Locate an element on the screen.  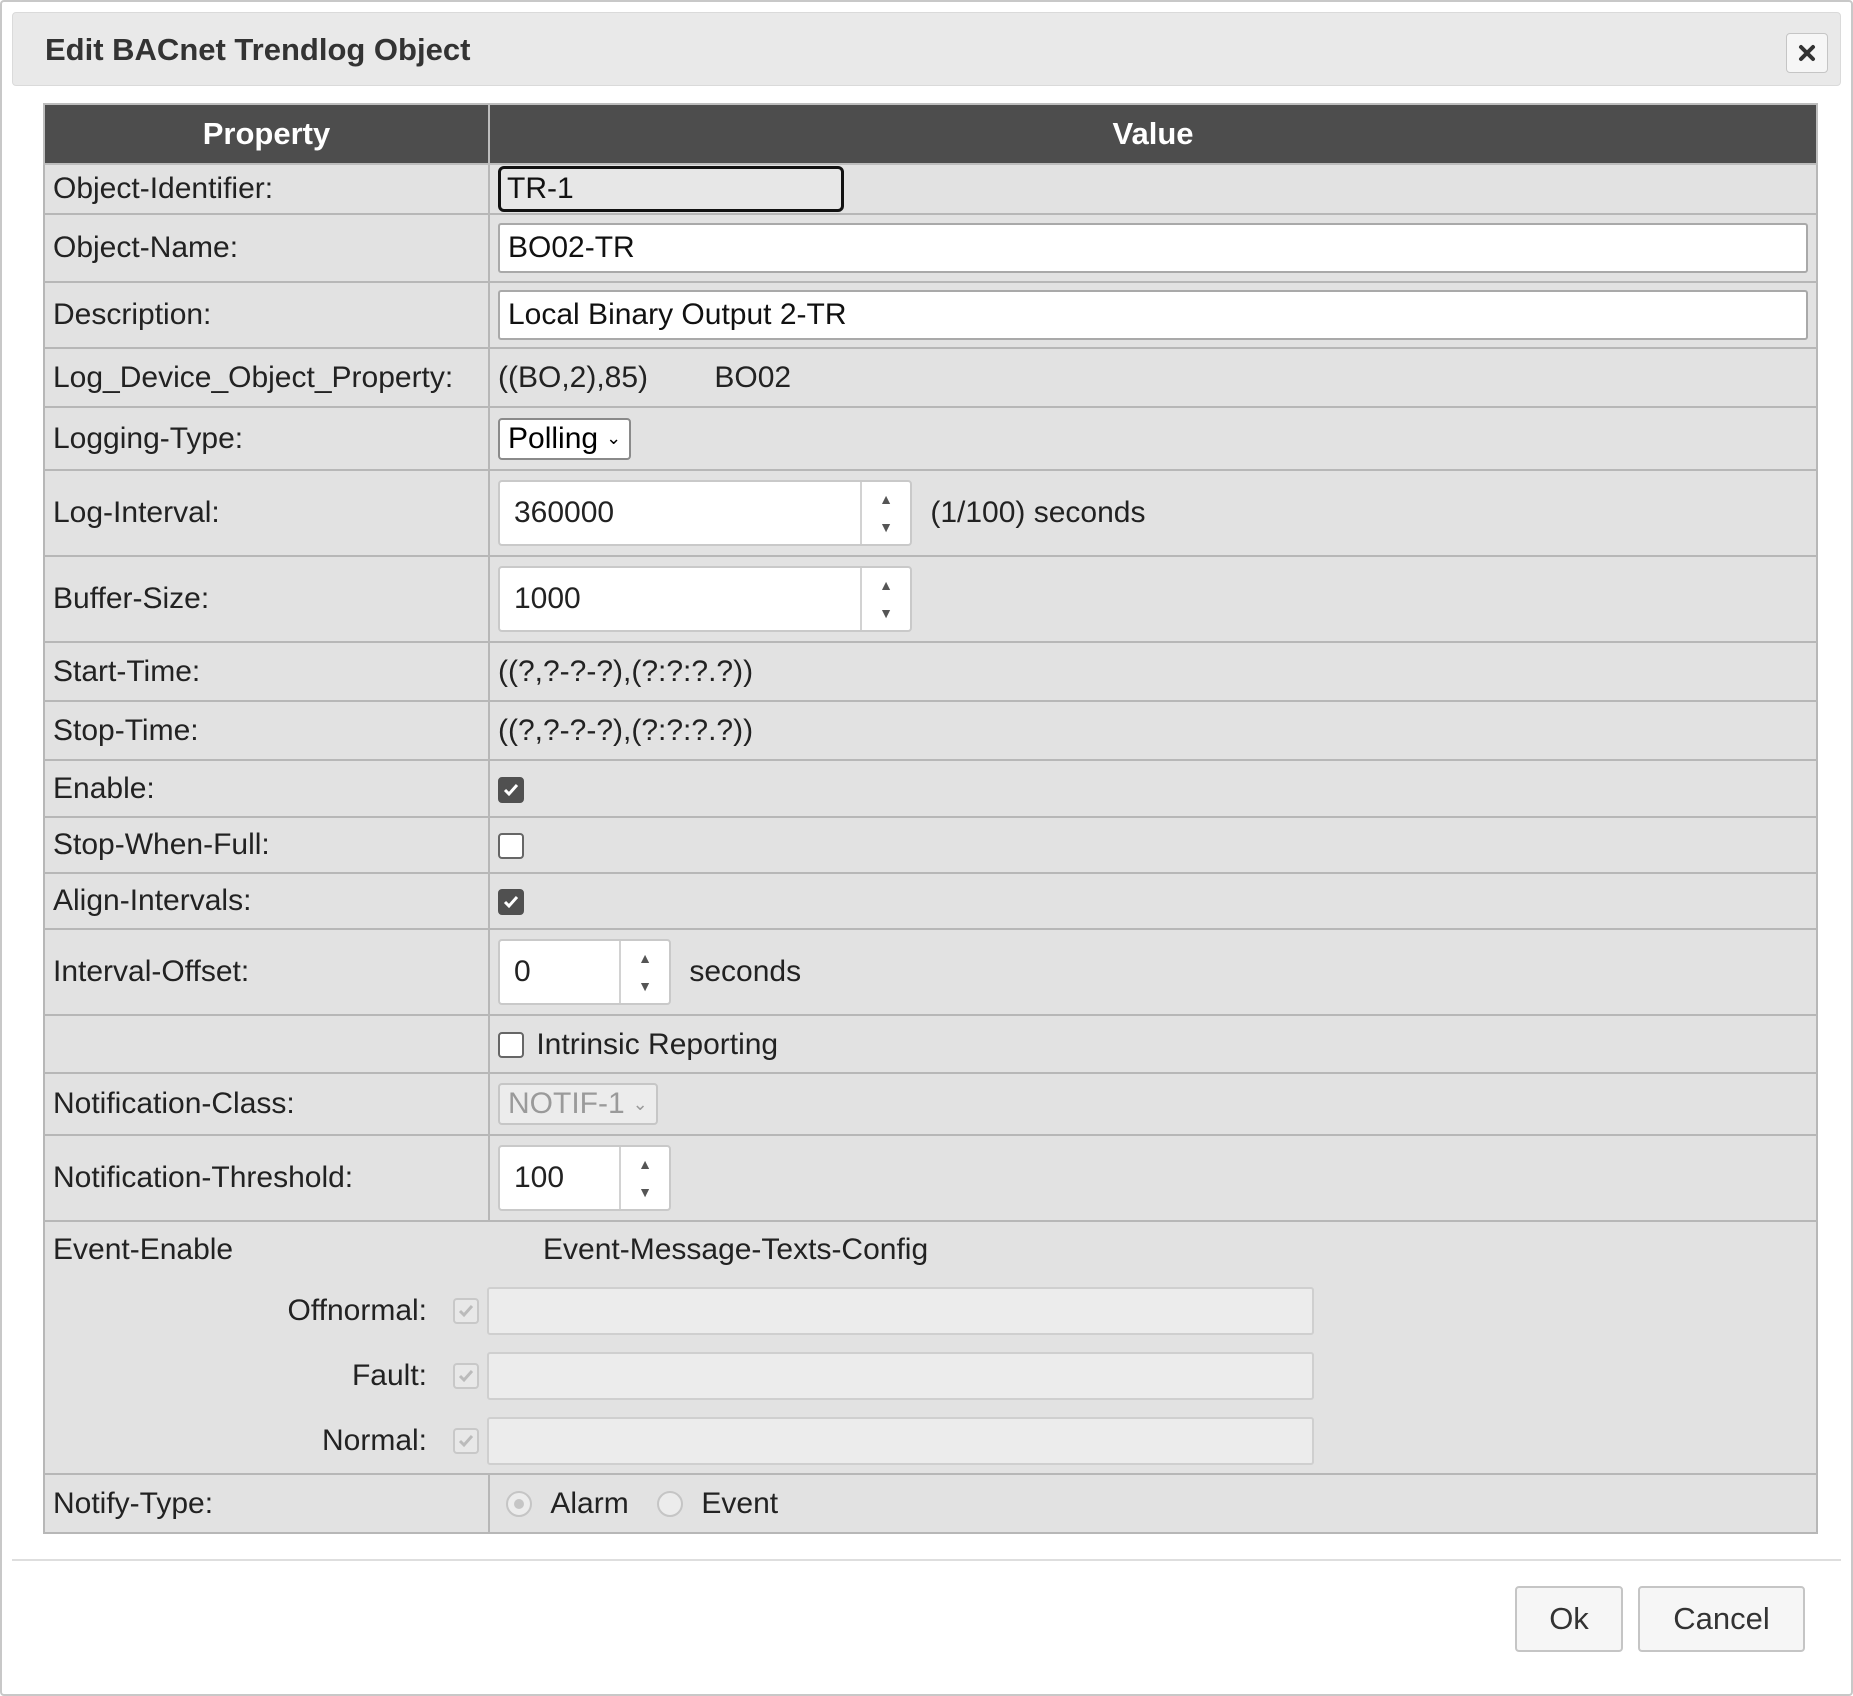
stop-time-value: ((?,?-?-?),(?:?:?.?)) is located at coordinates (1153, 730).